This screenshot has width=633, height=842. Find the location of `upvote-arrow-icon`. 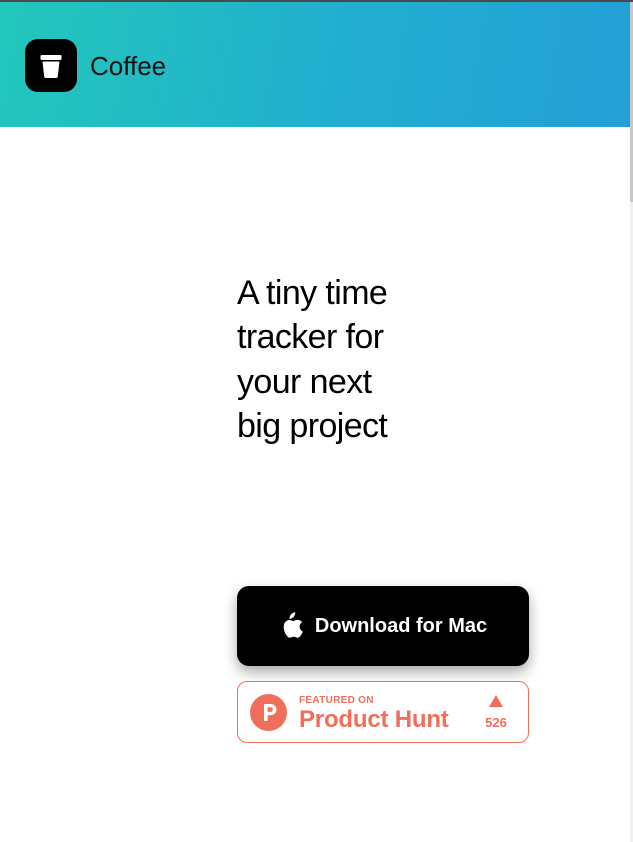

upvote-arrow-icon is located at coordinates (496, 701).